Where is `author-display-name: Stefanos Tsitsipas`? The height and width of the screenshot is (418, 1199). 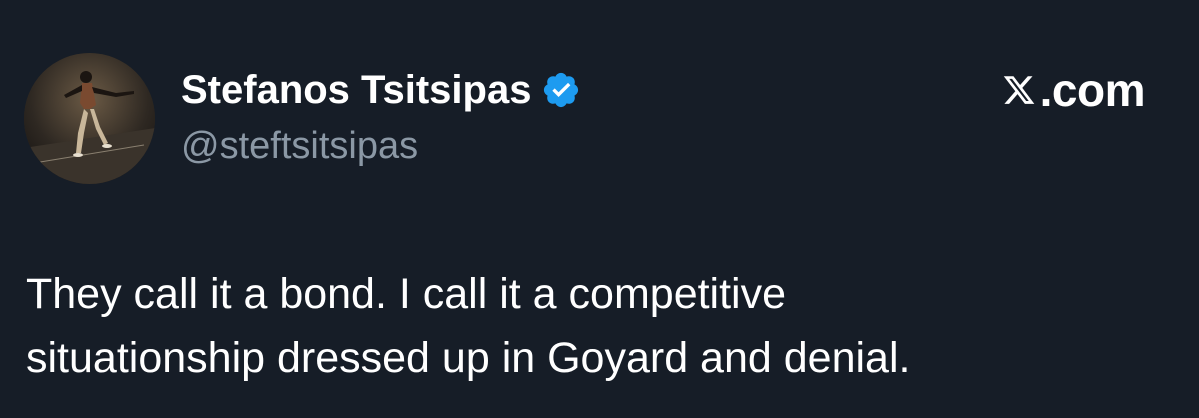 author-display-name: Stefanos Tsitsipas is located at coordinates (356, 90).